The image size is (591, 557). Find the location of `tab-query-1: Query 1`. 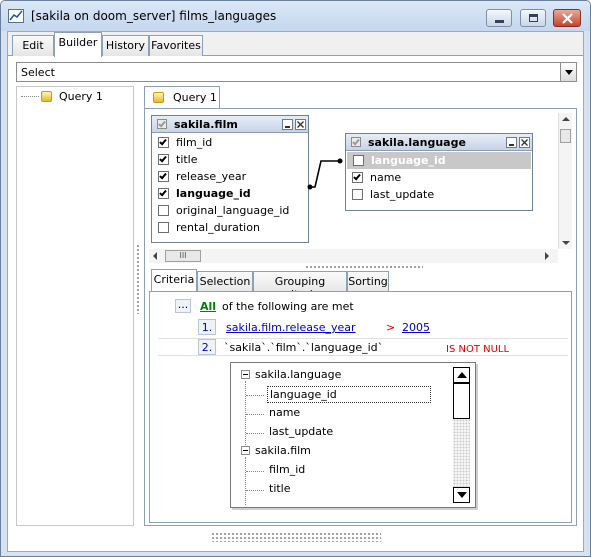

tab-query-1: Query 1 is located at coordinates (182, 97).